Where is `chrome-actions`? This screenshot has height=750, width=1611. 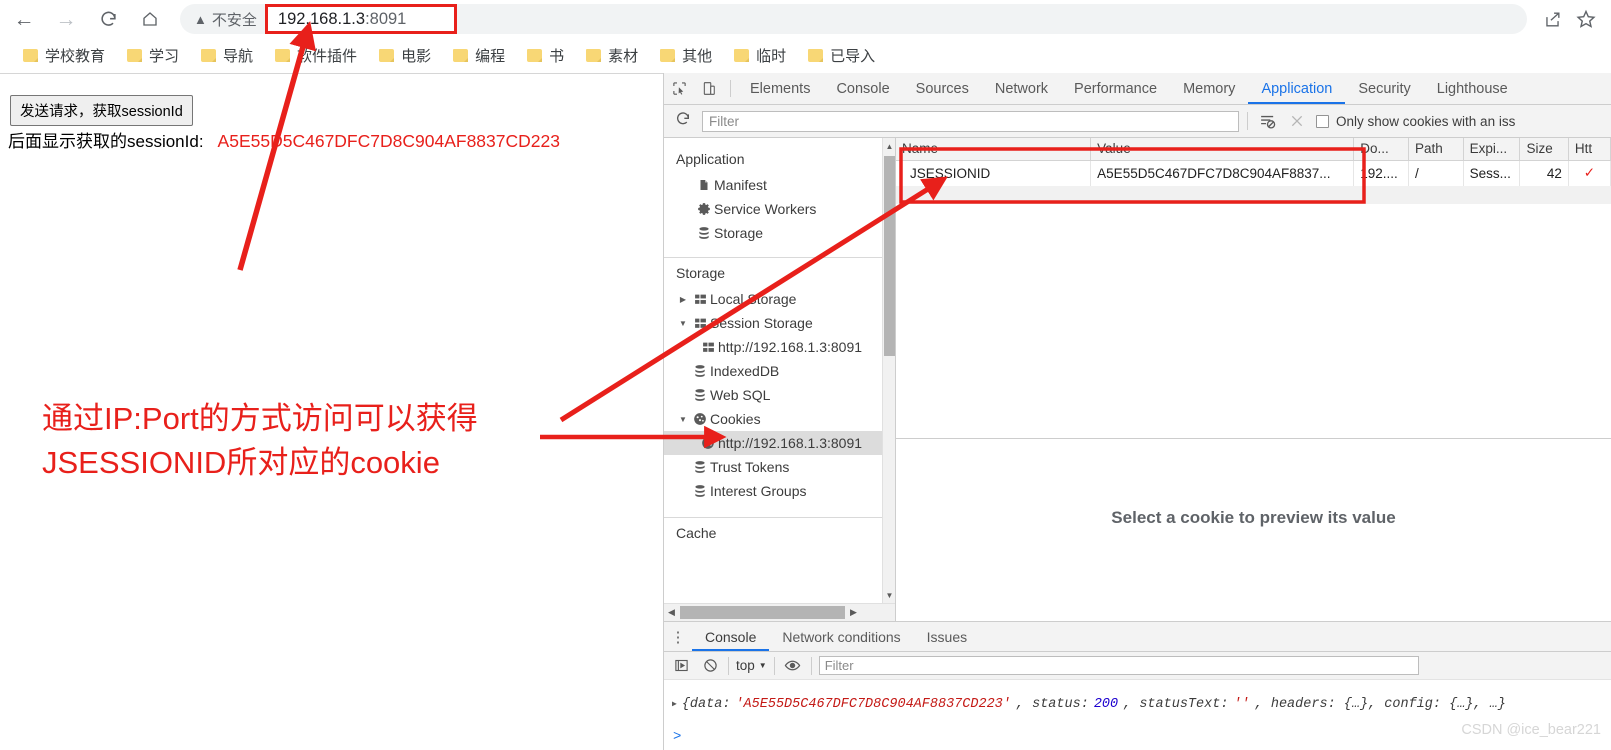
chrome-actions is located at coordinates (1574, 19).